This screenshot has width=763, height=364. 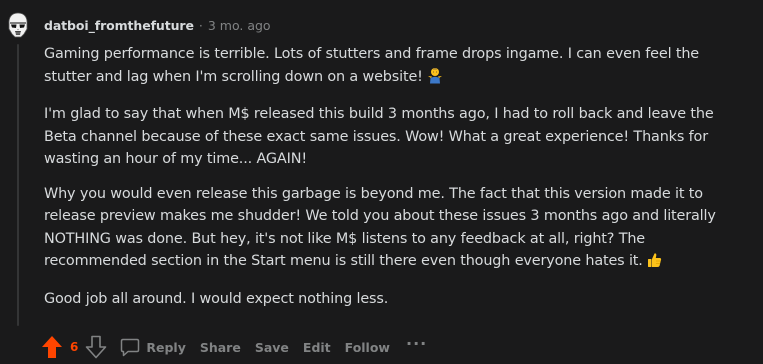 I want to click on comment-action-bar: 6 Reply Share Save Edit Follow ···, so click(x=233, y=347).